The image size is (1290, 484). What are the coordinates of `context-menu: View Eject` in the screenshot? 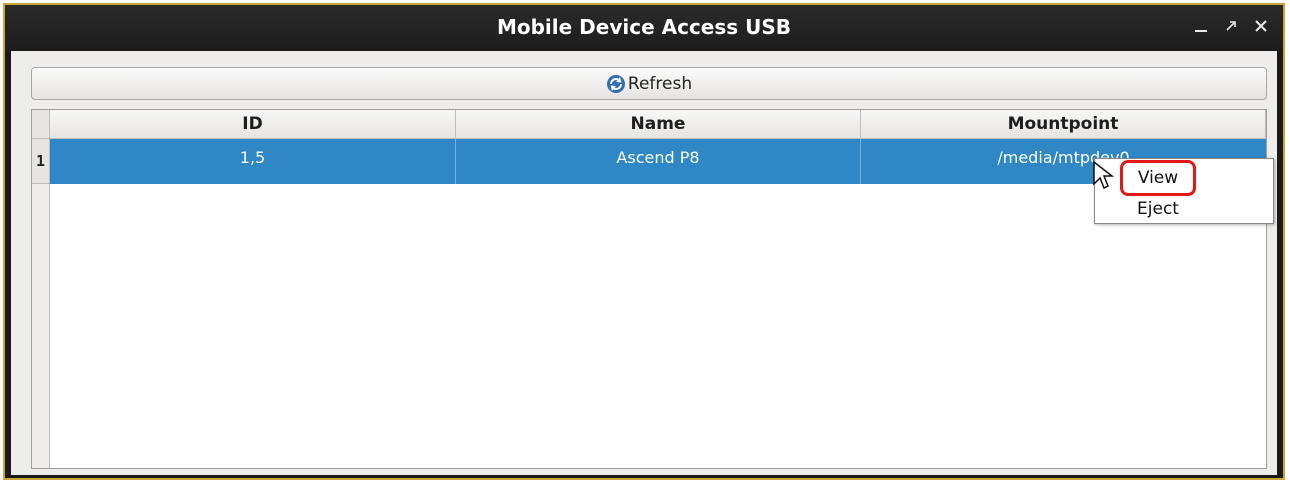 It's located at (1184, 191).